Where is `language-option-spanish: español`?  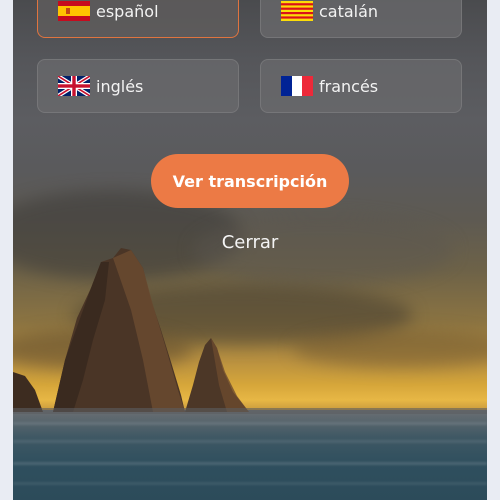 language-option-spanish: español is located at coordinates (138, 19).